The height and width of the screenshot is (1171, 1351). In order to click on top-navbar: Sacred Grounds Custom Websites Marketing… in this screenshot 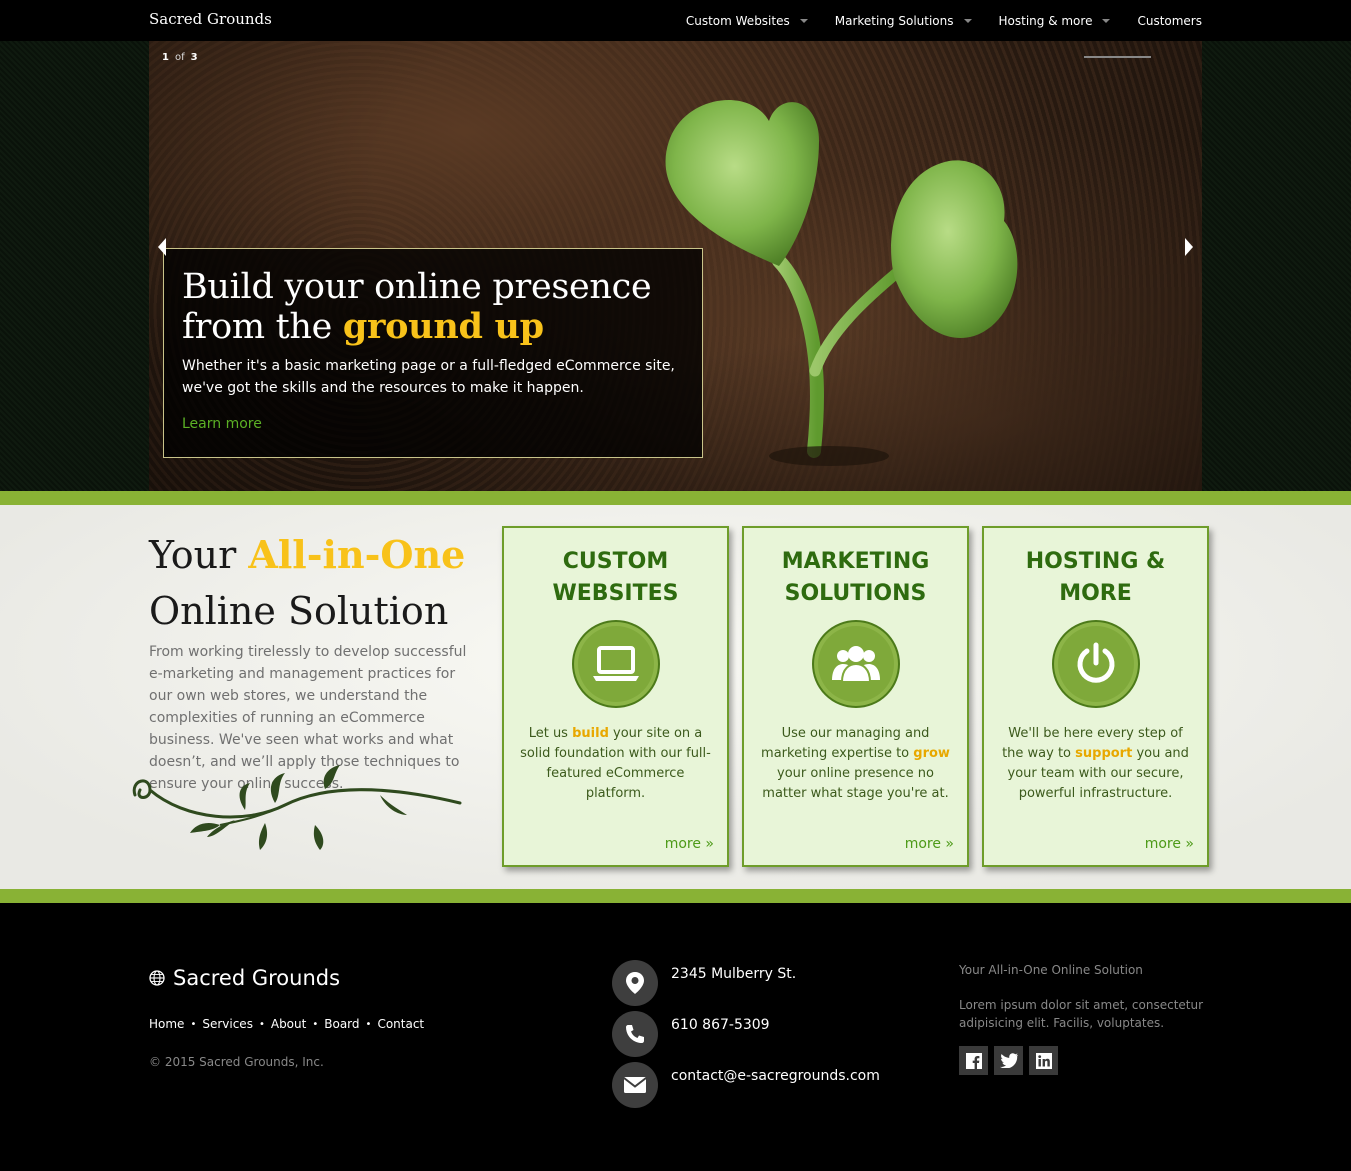, I will do `click(675, 20)`.